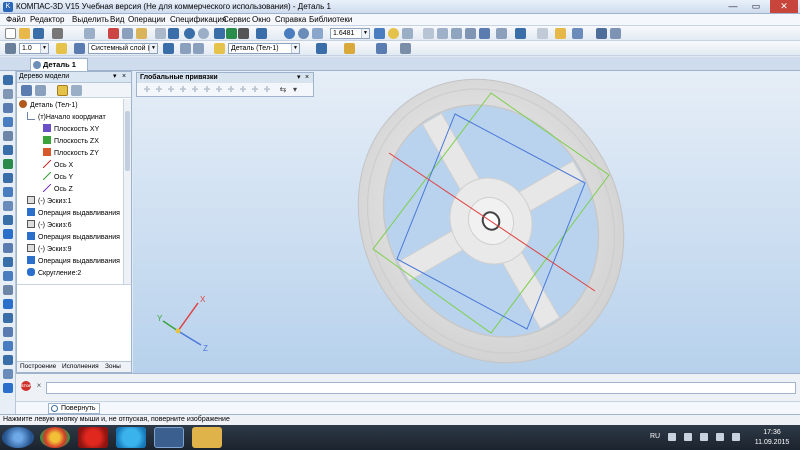 The width and height of the screenshot is (800, 450). Describe the element at coordinates (733, 6) in the screenshot. I see `minimize-button: —` at that location.